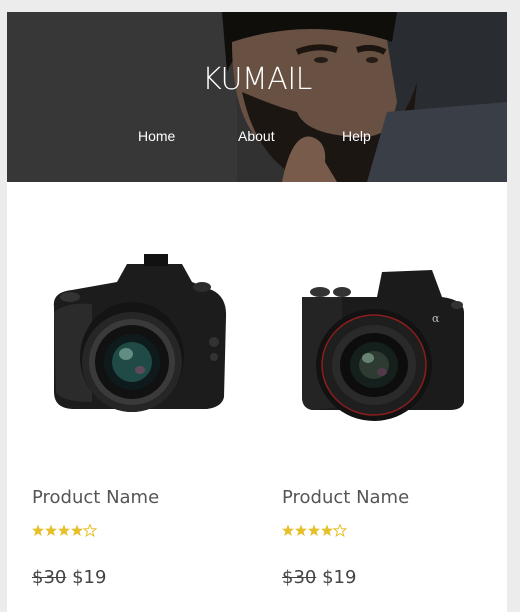  I want to click on site-brand-title: KUMAIL, so click(257, 79).